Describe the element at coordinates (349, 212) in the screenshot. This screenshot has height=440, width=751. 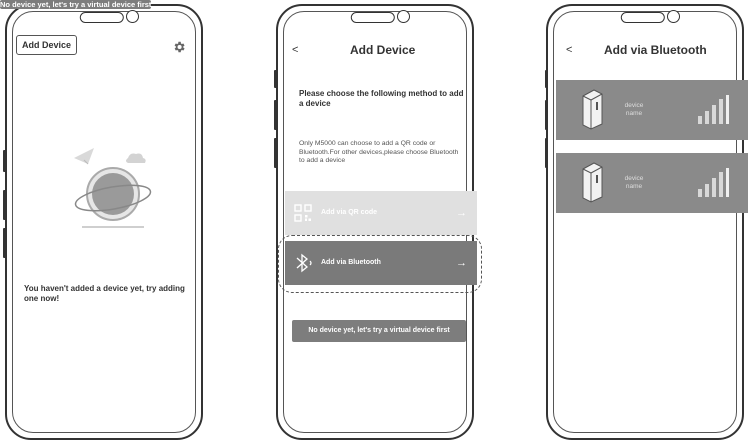
I see `qr-method-label: Add via QR code` at that location.